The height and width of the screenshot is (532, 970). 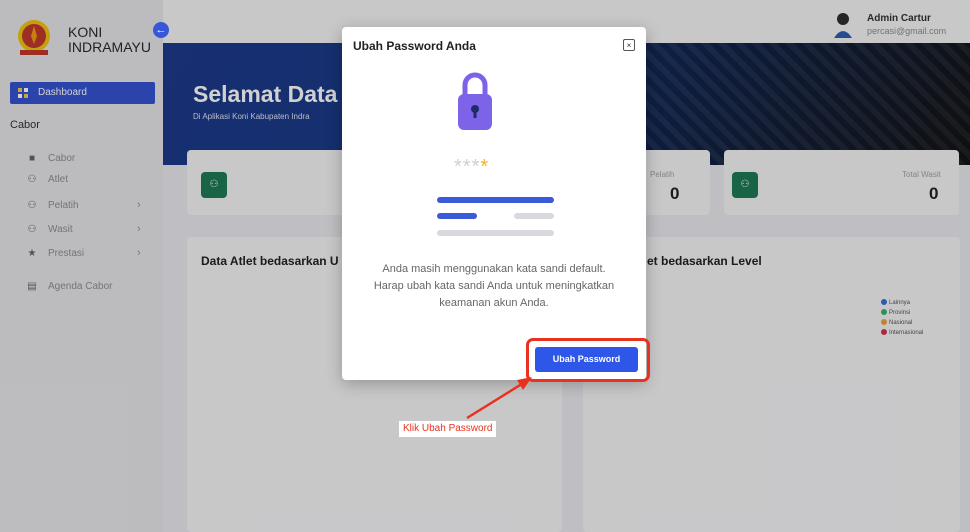 I want to click on sidebar-collapse-button: ←, so click(x=161, y=30).